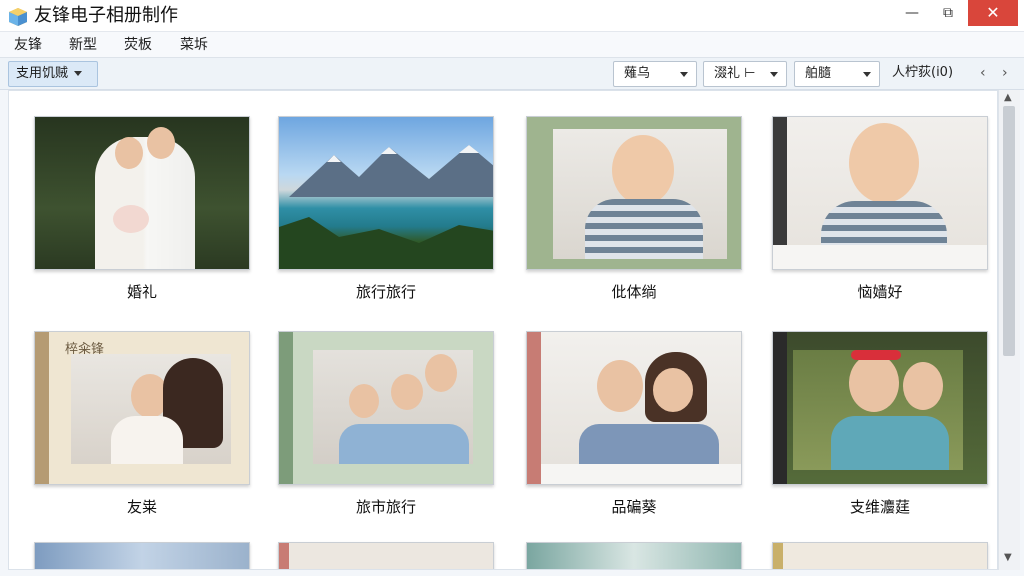 The width and height of the screenshot is (1024, 576). Describe the element at coordinates (194, 45) in the screenshot. I see `menu-item-help: 菜坼` at that location.